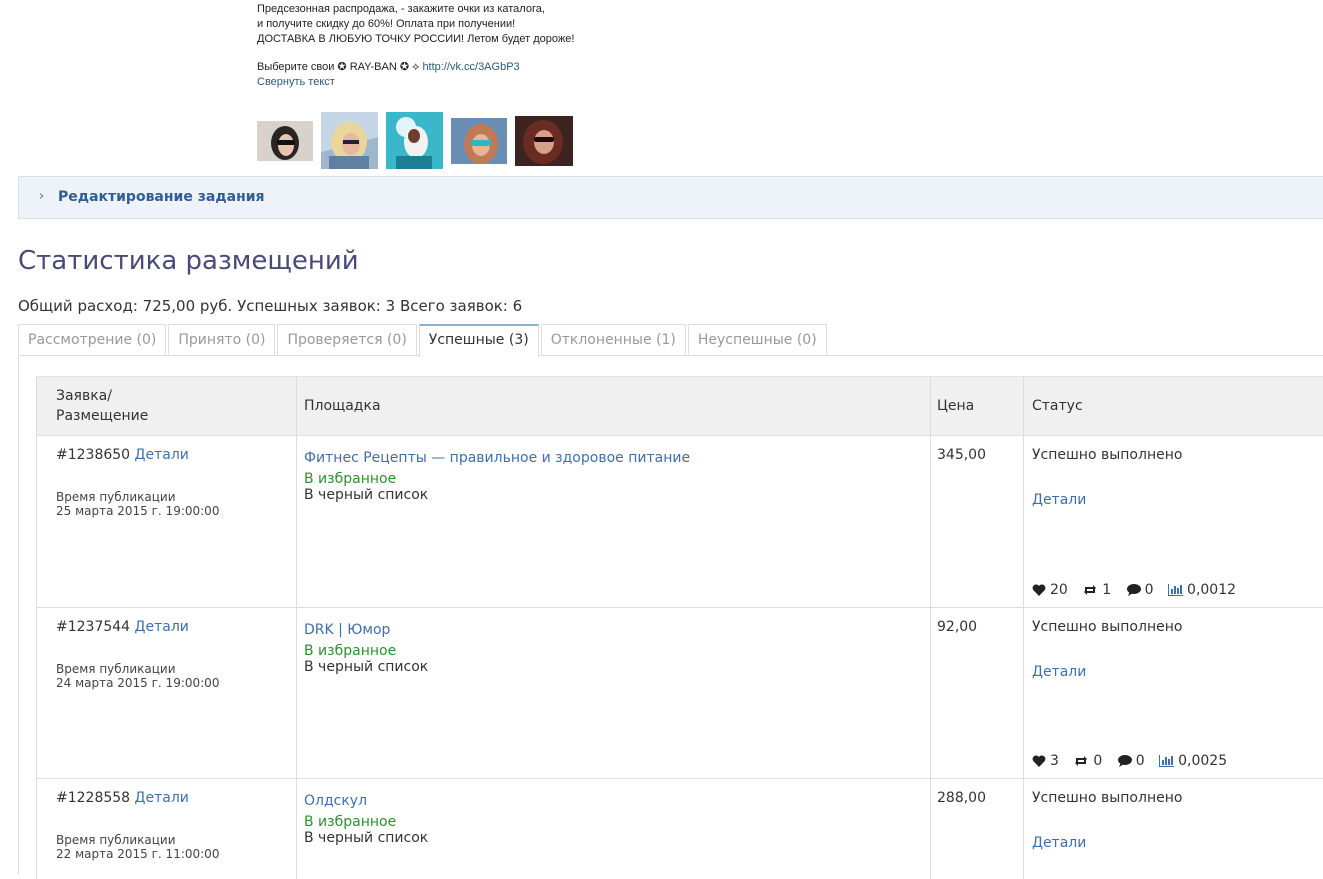 This screenshot has height=879, width=1323. Describe the element at coordinates (957, 627) in the screenshot. I see `price-value: 92,00` at that location.